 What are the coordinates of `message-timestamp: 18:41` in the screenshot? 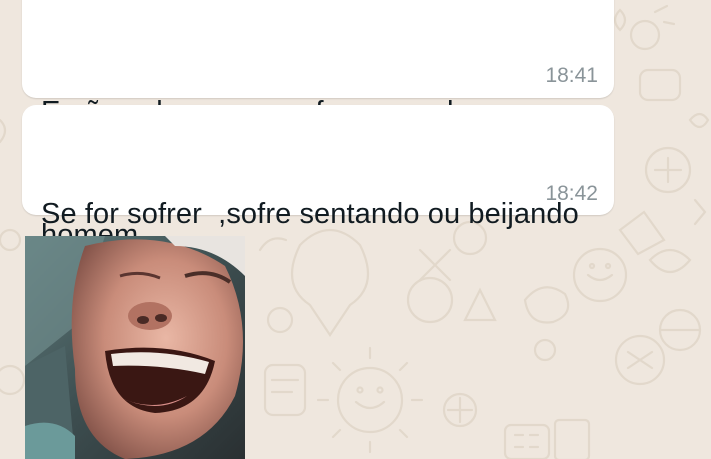 It's located at (571, 75).